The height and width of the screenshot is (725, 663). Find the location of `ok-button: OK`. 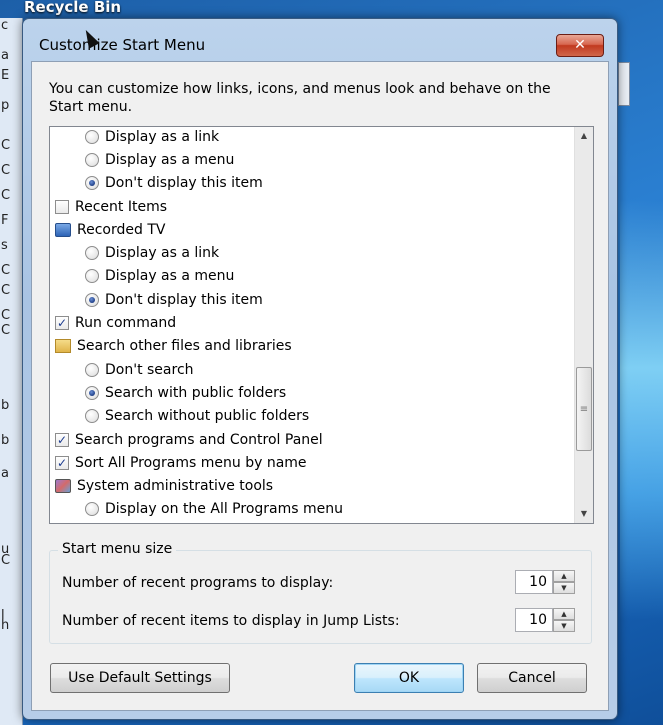

ok-button: OK is located at coordinates (409, 678).